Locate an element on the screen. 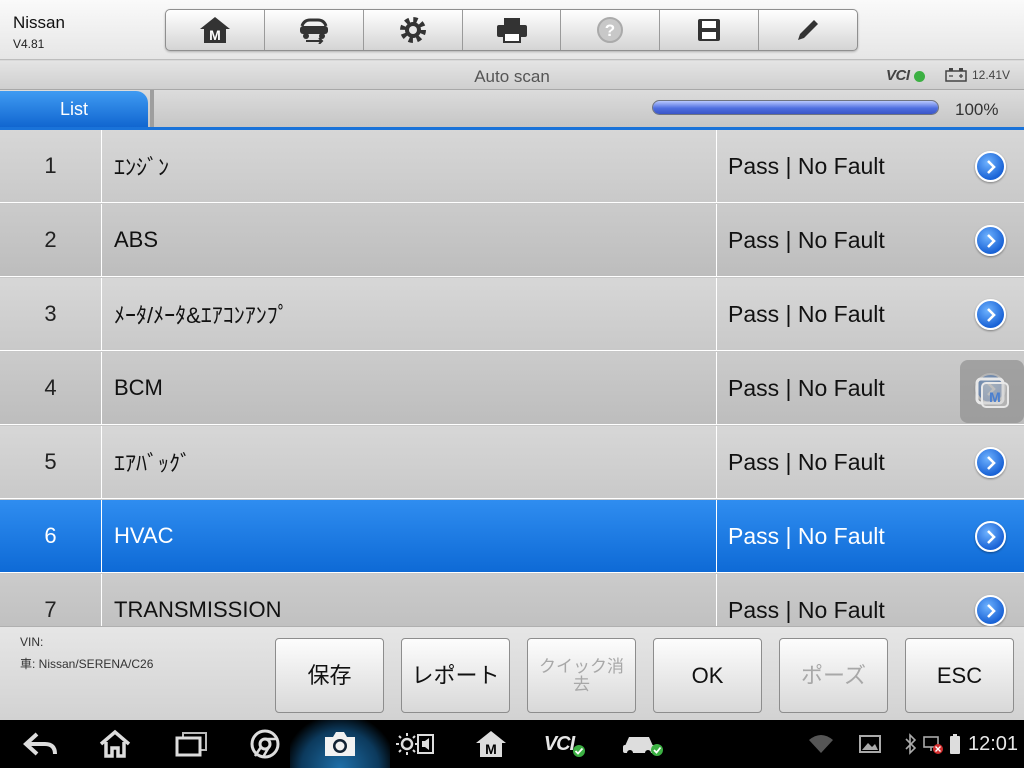 The image size is (1024, 768). gear-icon is located at coordinates (412, 30).